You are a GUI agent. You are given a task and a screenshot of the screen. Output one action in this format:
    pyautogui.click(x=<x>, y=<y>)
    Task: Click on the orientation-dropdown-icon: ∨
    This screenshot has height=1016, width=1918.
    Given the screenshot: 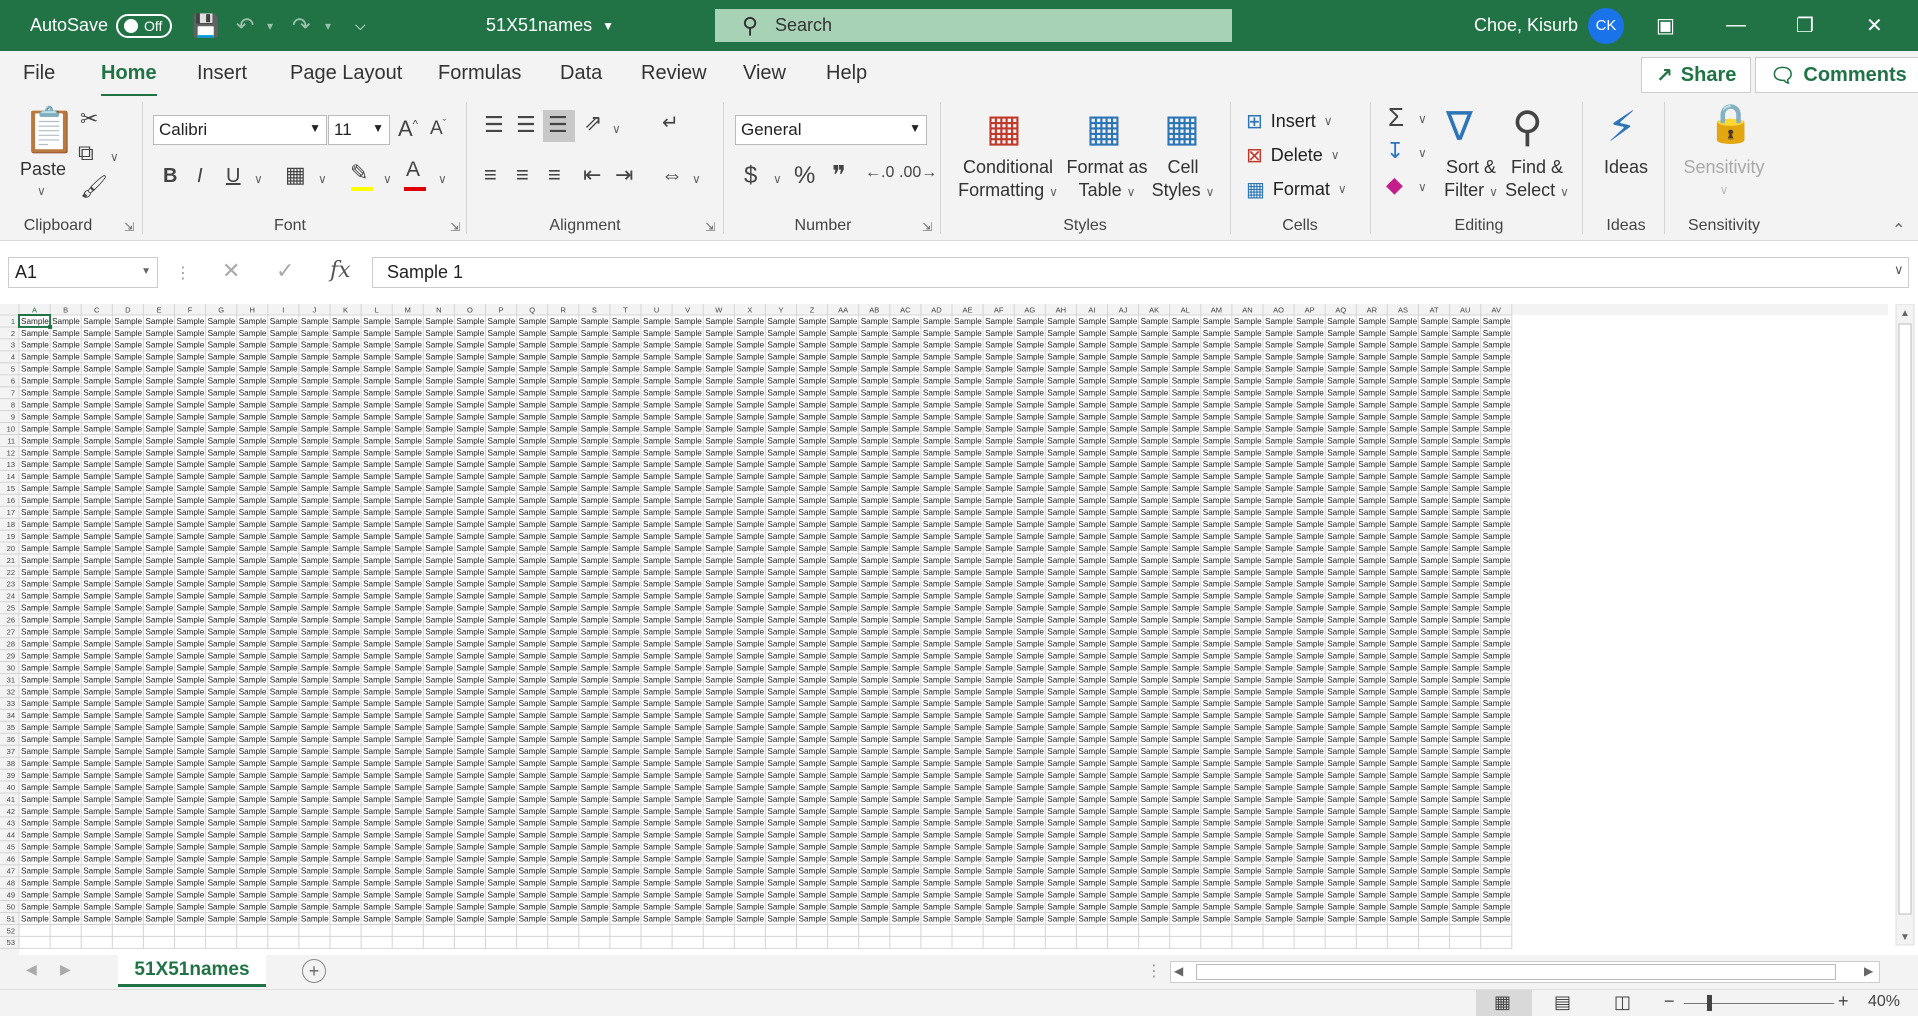 What is the action you would take?
    pyautogui.click(x=616, y=129)
    